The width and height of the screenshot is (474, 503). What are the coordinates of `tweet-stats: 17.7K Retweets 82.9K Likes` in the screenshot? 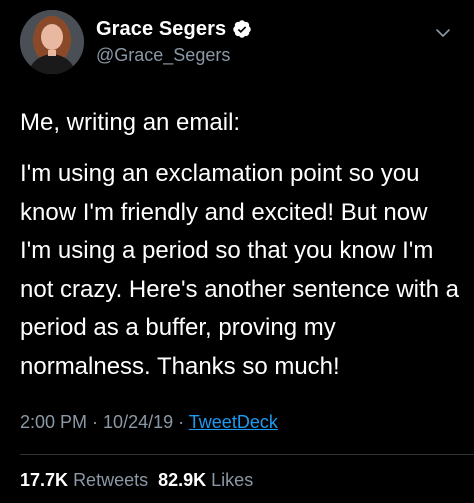 It's located at (136, 480).